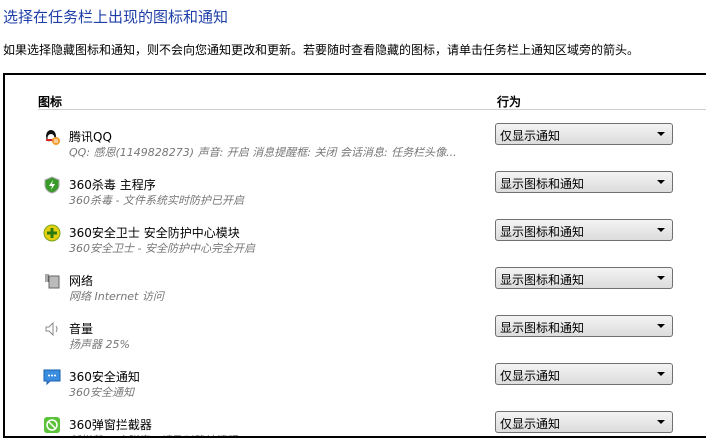 The width and height of the screenshot is (706, 442). What do you see at coordinates (52, 137) in the screenshot?
I see `qq-icon` at bounding box center [52, 137].